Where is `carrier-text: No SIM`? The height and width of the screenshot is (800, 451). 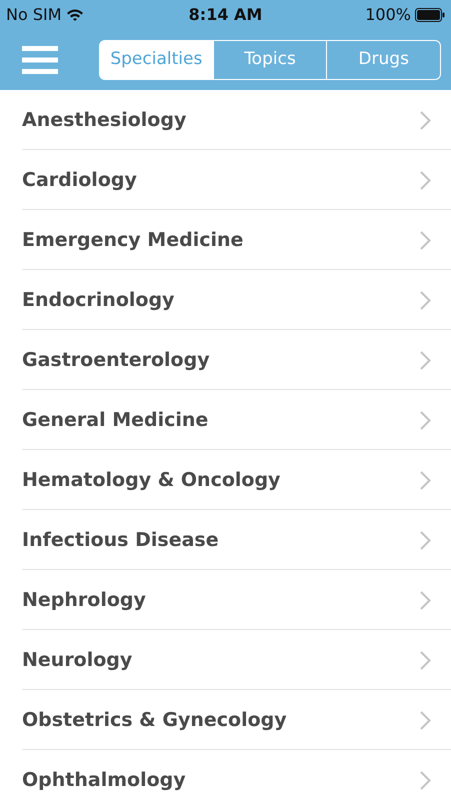 carrier-text: No SIM is located at coordinates (34, 15).